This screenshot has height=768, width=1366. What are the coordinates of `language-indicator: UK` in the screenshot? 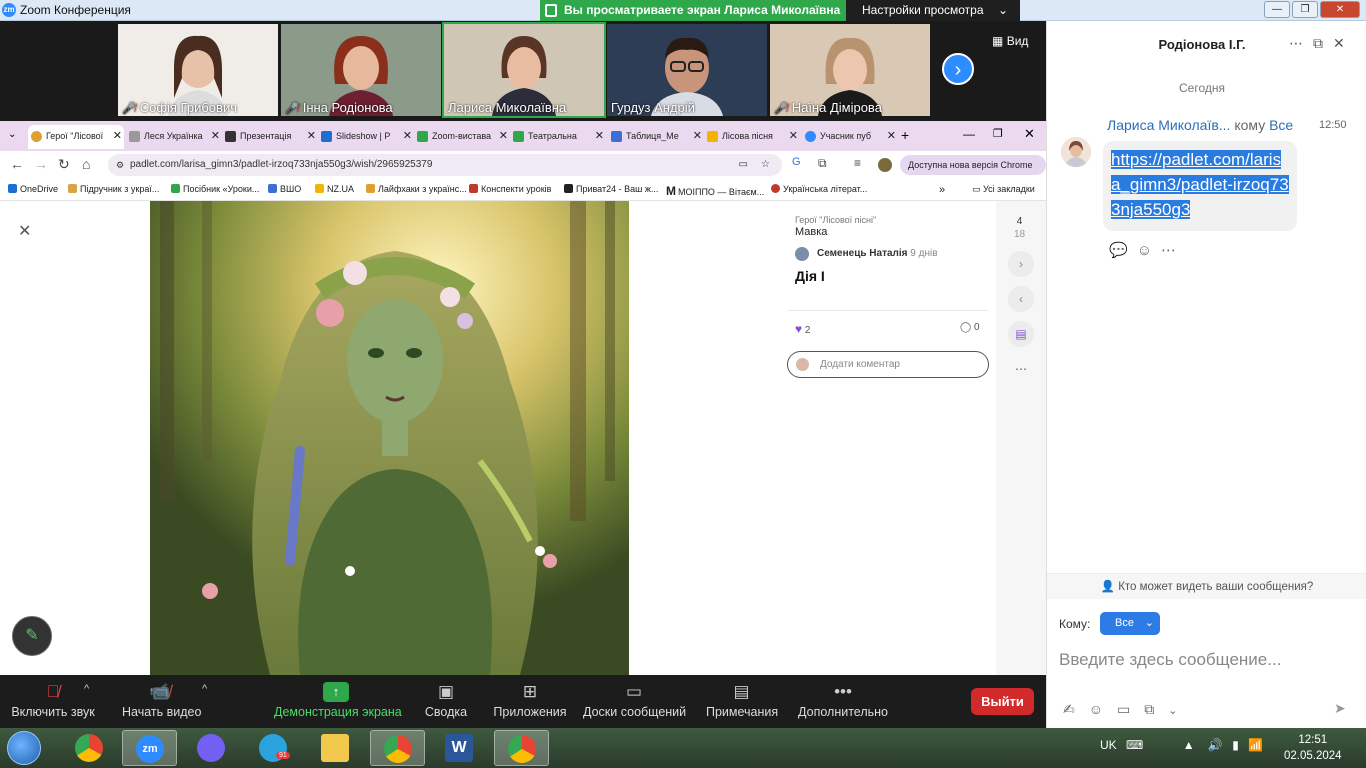 It's located at (1108, 745).